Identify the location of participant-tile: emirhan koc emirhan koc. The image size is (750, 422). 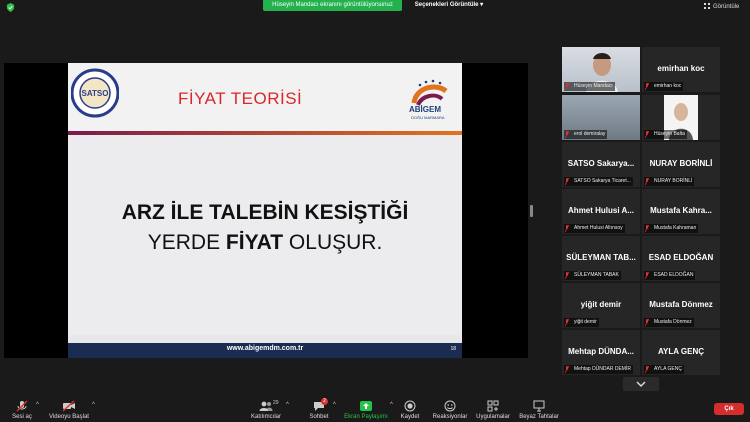
(681, 69).